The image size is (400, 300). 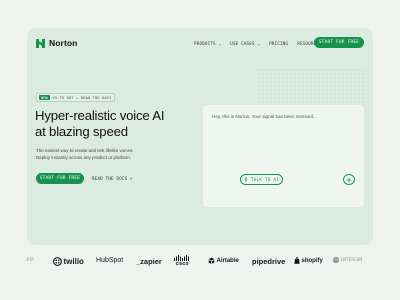 What do you see at coordinates (40, 43) in the screenshot?
I see `norton-logo-icon` at bounding box center [40, 43].